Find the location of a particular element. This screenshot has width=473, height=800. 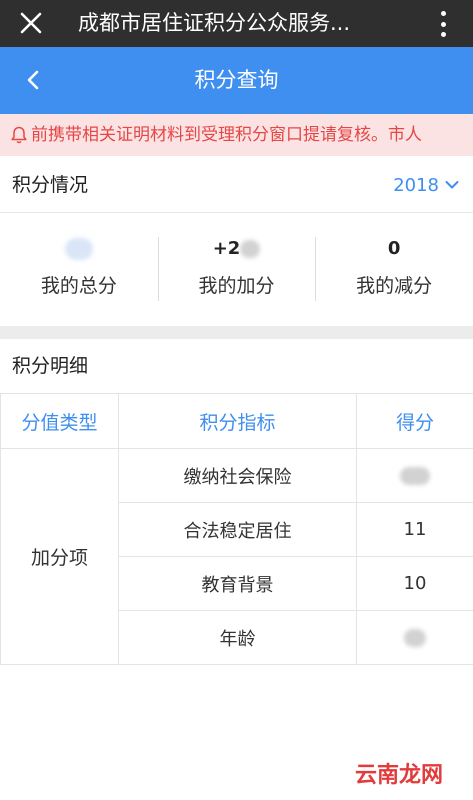

more-vertical-icon is located at coordinates (443, 24).